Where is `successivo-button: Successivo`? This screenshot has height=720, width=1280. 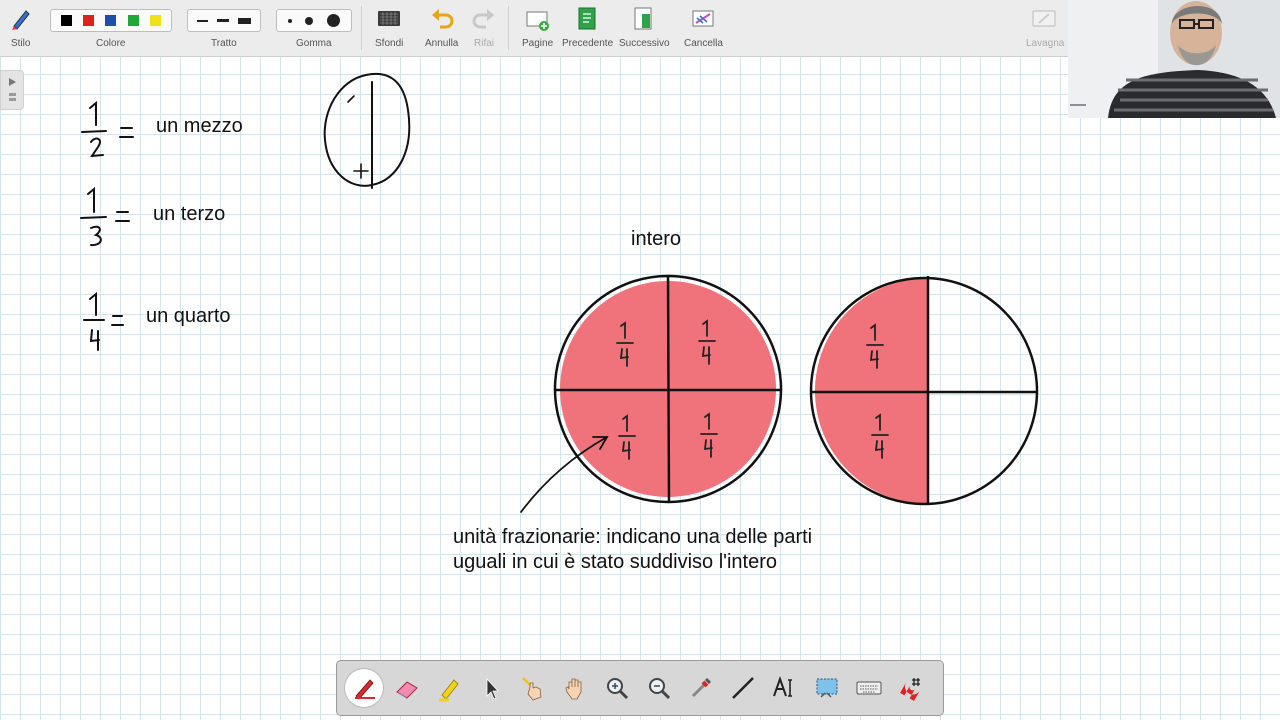 successivo-button: Successivo is located at coordinates (643, 28).